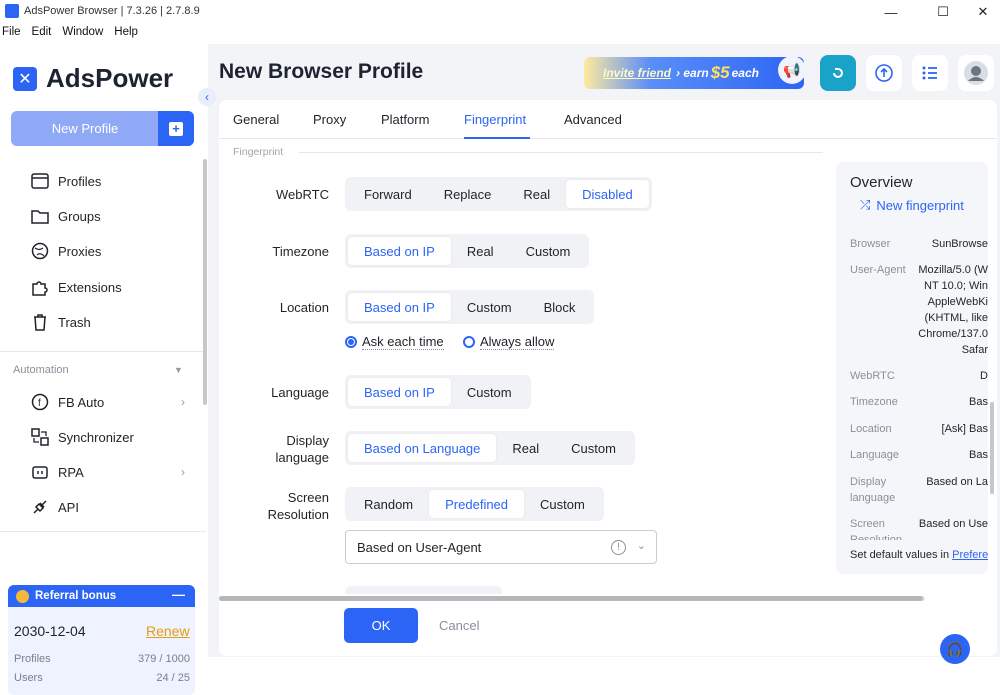 Image resolution: width=1000 pixels, height=695 pixels. What do you see at coordinates (82, 35) in the screenshot?
I see `menu-window: Window` at bounding box center [82, 35].